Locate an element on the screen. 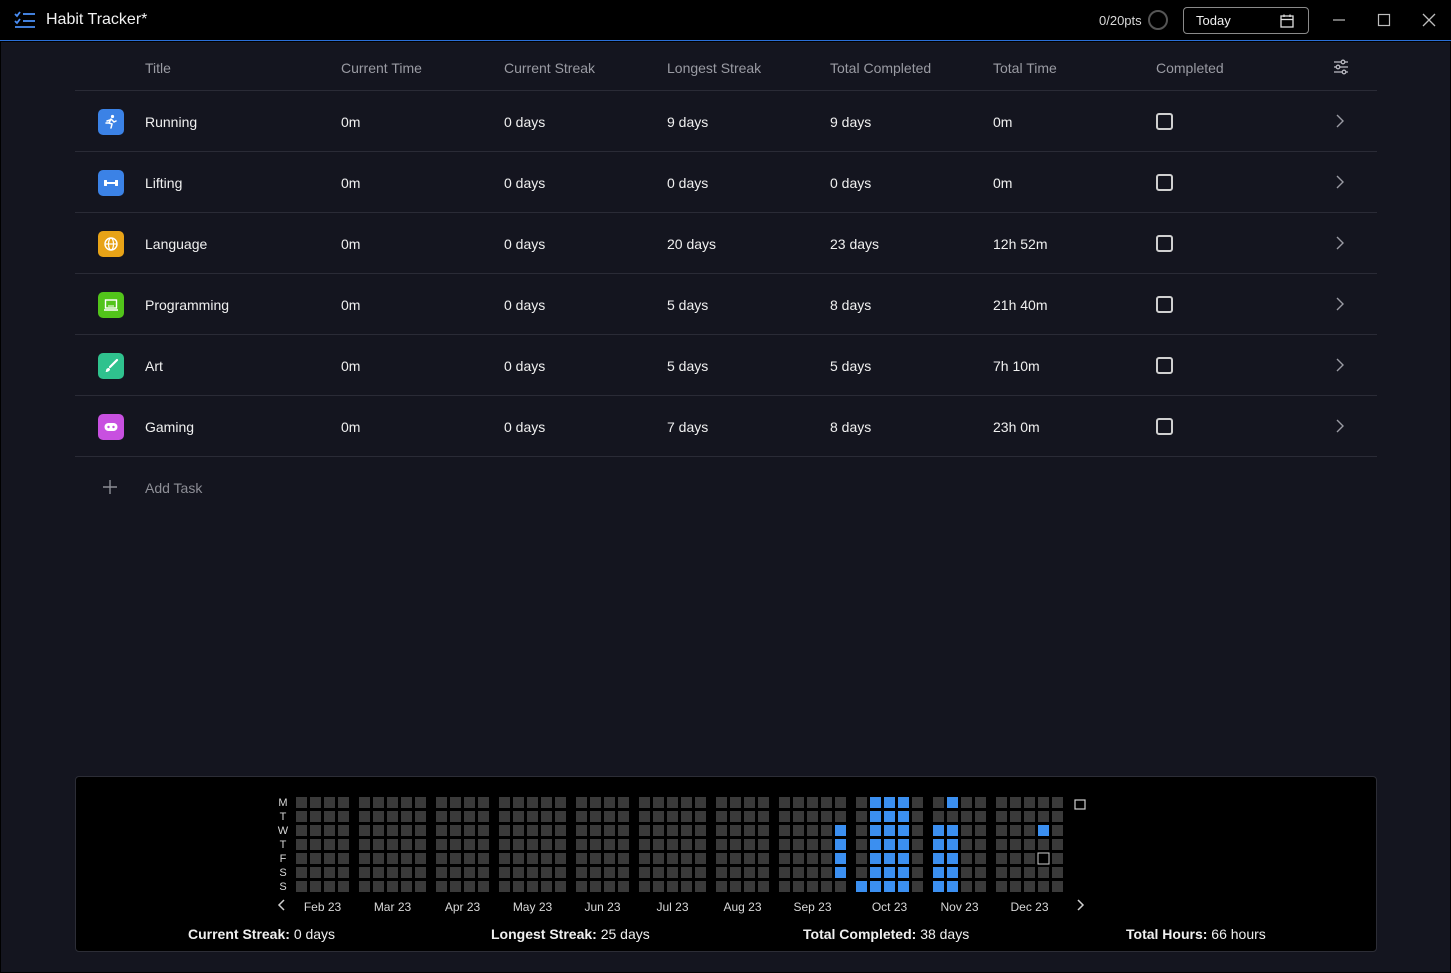 The width and height of the screenshot is (1451, 973). date-picker-button: Today is located at coordinates (1246, 20).